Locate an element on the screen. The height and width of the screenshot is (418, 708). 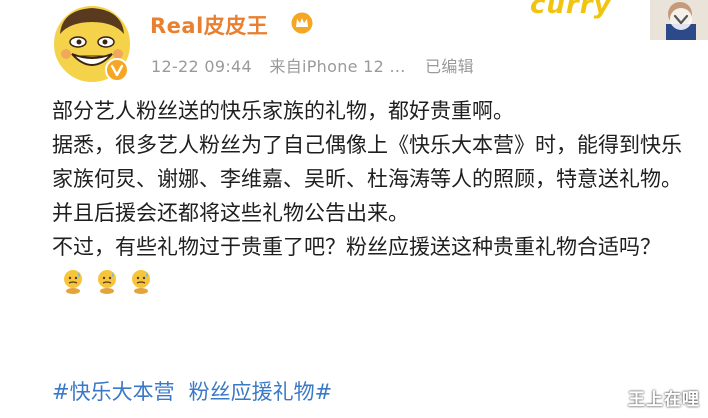
emoji-row is located at coordinates (107, 281).